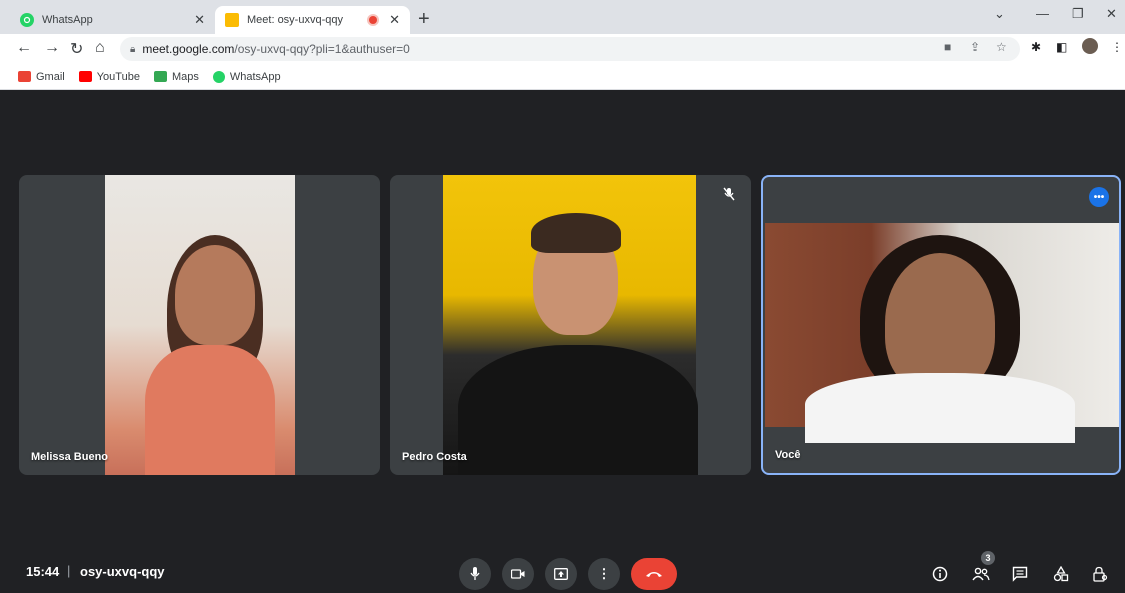 Image resolution: width=1125 pixels, height=593 pixels. I want to click on activities-icon, so click(1061, 574).